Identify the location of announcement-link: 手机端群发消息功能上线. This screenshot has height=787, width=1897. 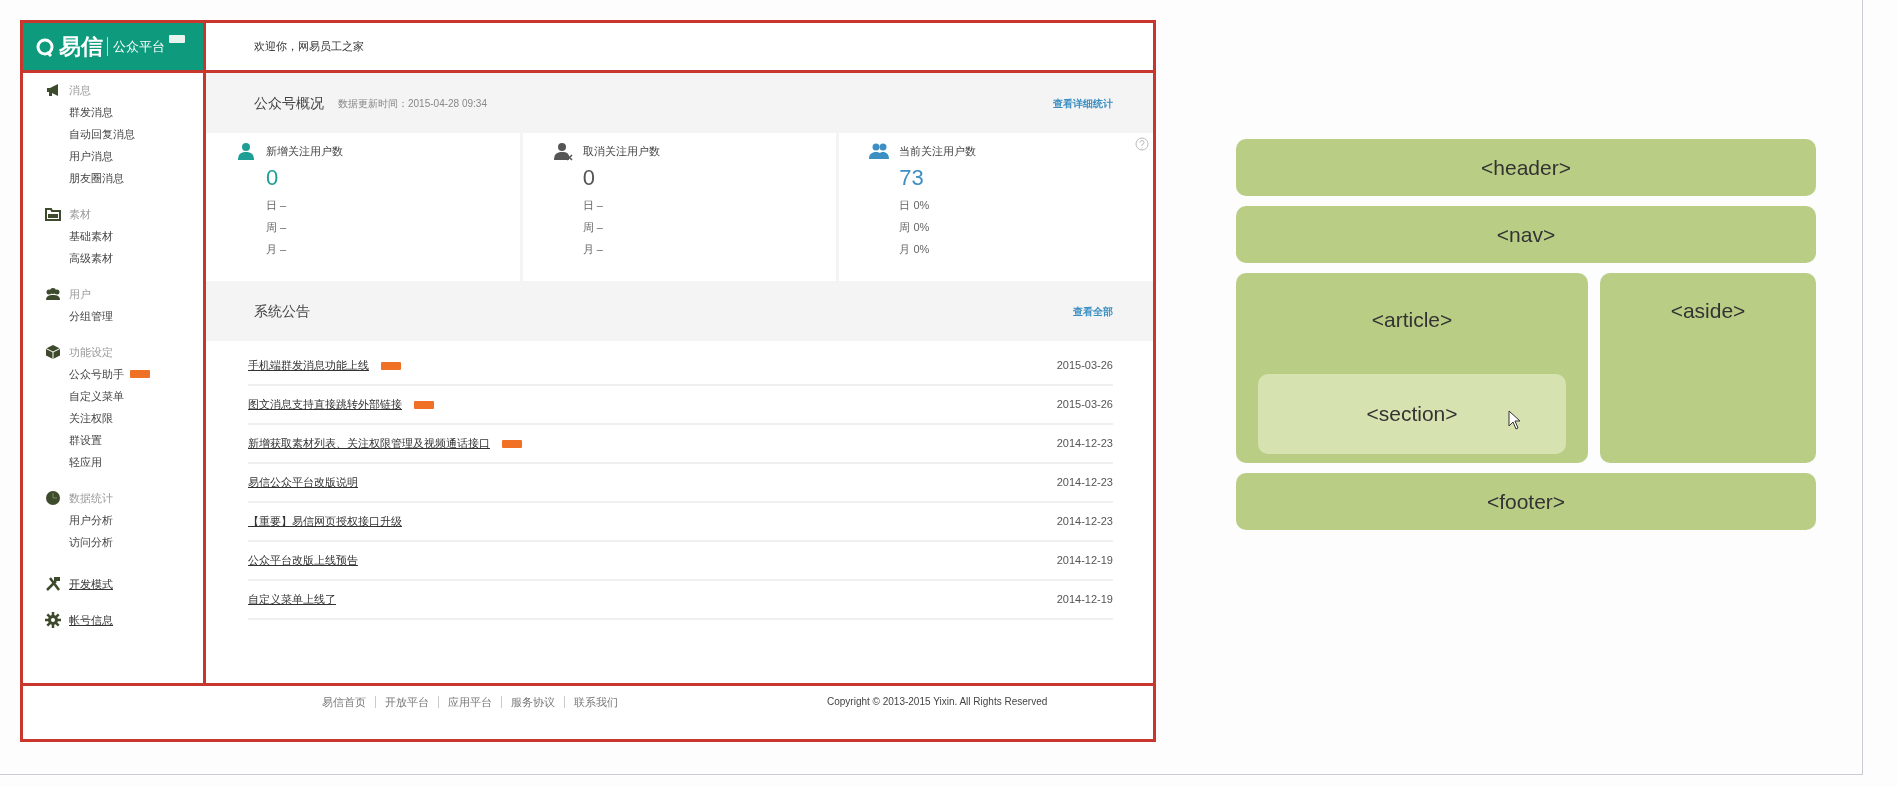
(308, 365).